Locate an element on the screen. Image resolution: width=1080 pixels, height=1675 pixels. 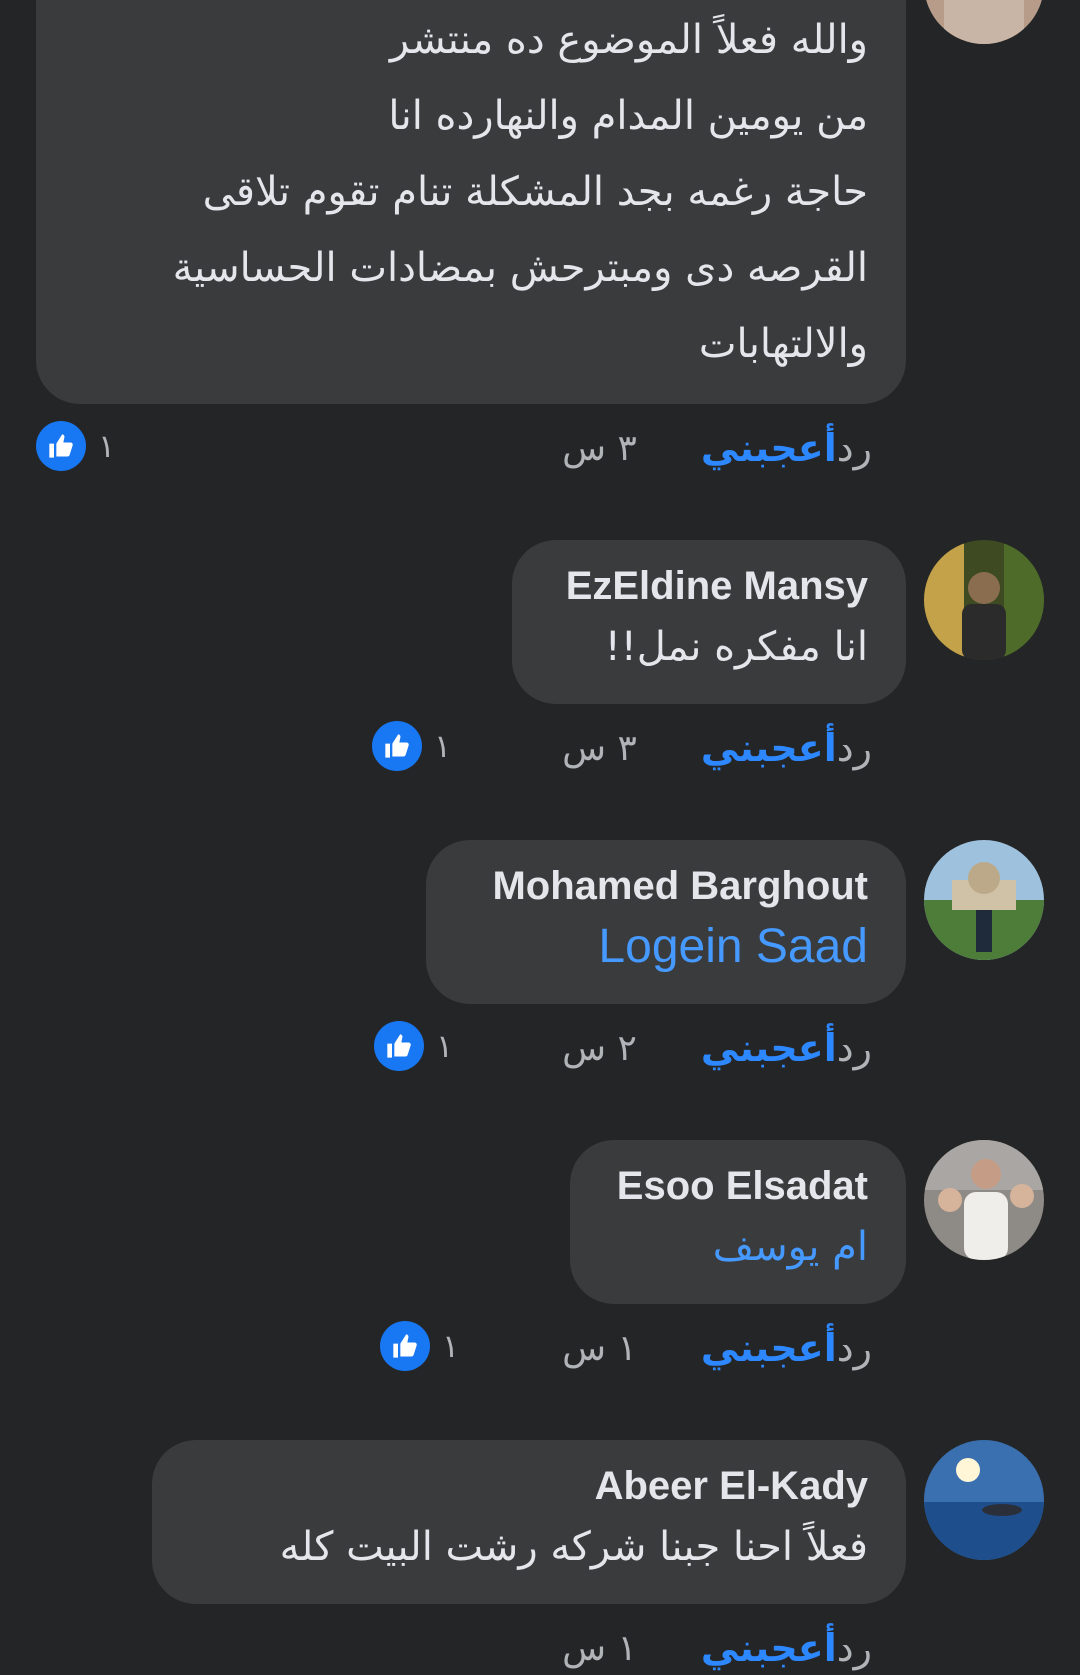
comment-text-line: حاجة رغمه بجد المشكلة تنام تقوم تلاقى is located at coordinates (535, 192).